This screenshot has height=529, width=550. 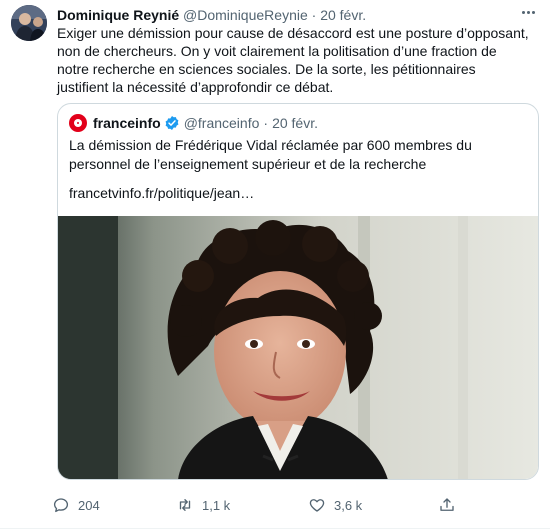 What do you see at coordinates (528, 12) in the screenshot?
I see `more-icon` at bounding box center [528, 12].